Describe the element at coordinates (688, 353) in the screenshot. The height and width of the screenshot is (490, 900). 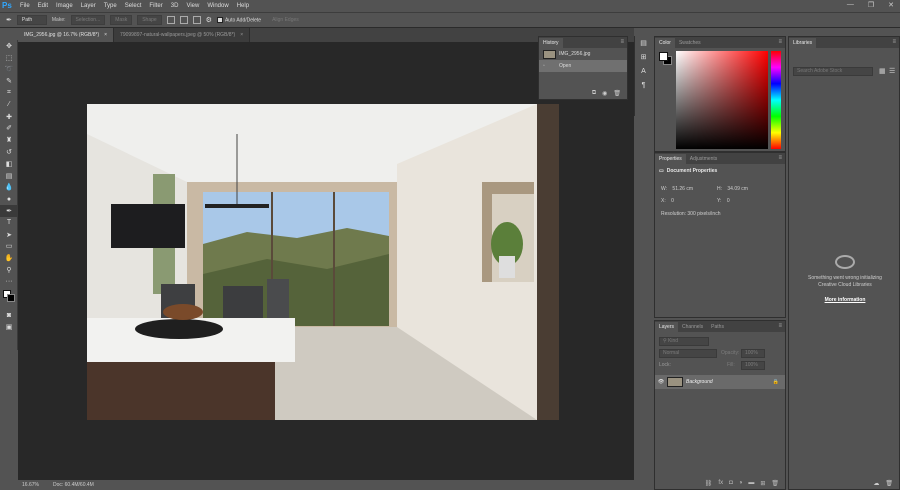
I see `blend-mode-select: Normal` at that location.